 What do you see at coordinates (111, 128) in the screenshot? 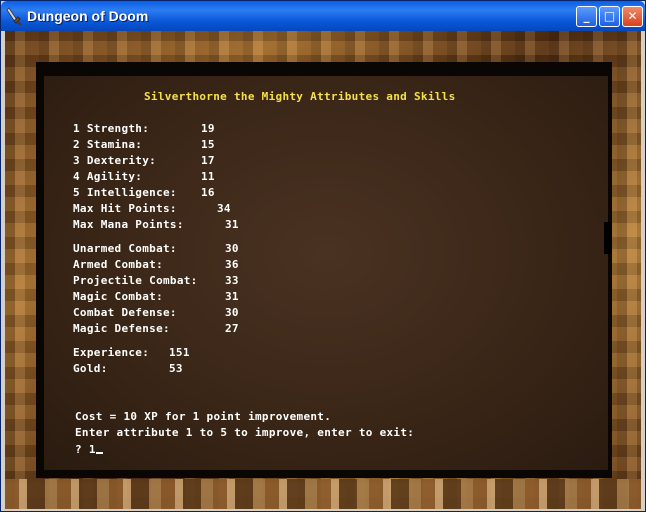
I see `attribute-label: 1 Strength:` at bounding box center [111, 128].